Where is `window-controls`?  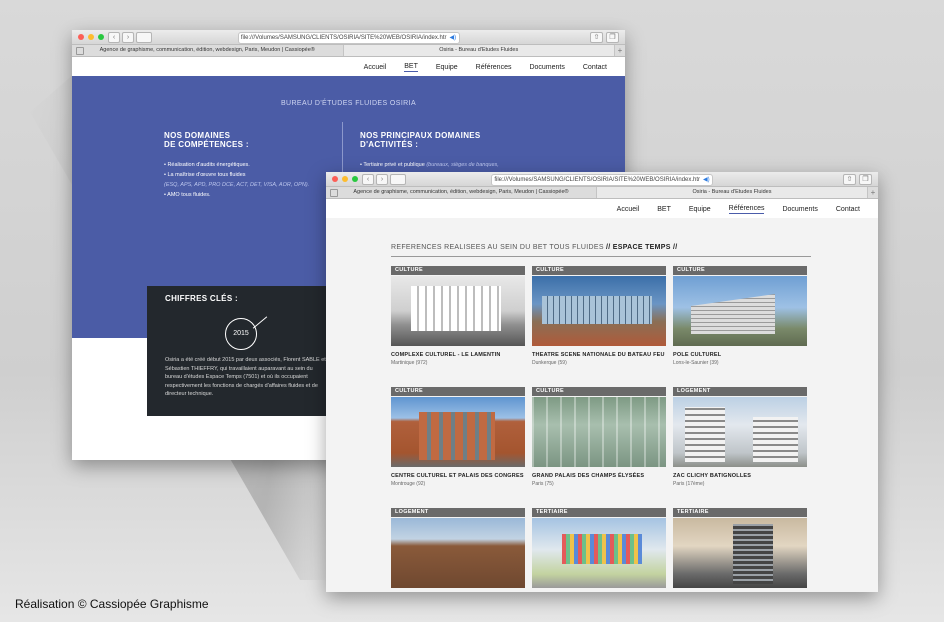
window-controls is located at coordinates (345, 179).